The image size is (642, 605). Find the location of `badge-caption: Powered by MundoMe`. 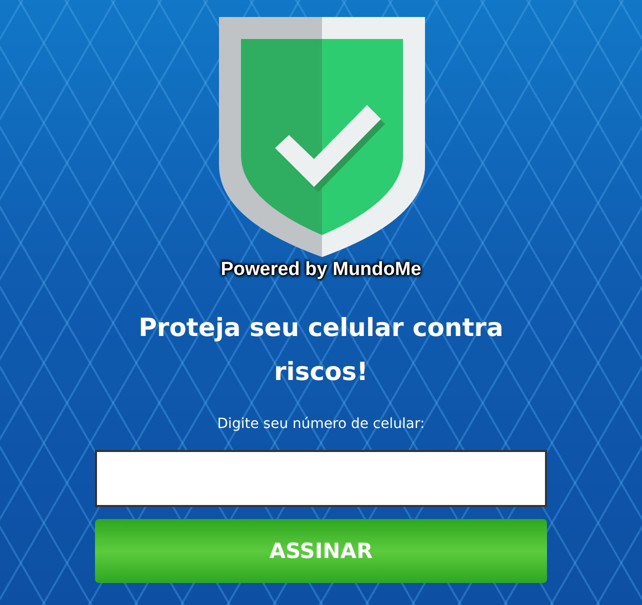

badge-caption: Powered by MundoMe is located at coordinates (321, 270).